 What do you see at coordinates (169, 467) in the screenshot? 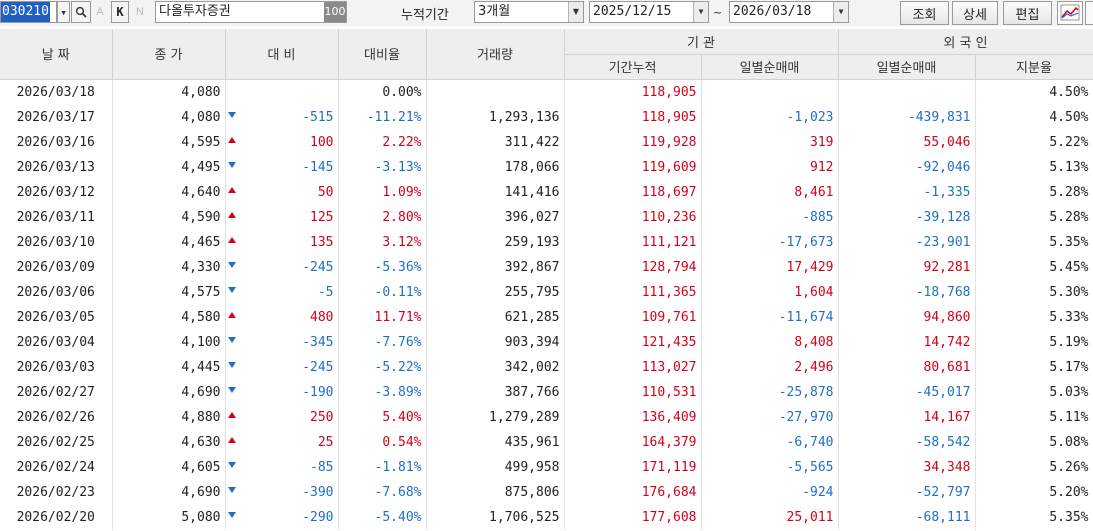
I see `cell-close: 4,605` at bounding box center [169, 467].